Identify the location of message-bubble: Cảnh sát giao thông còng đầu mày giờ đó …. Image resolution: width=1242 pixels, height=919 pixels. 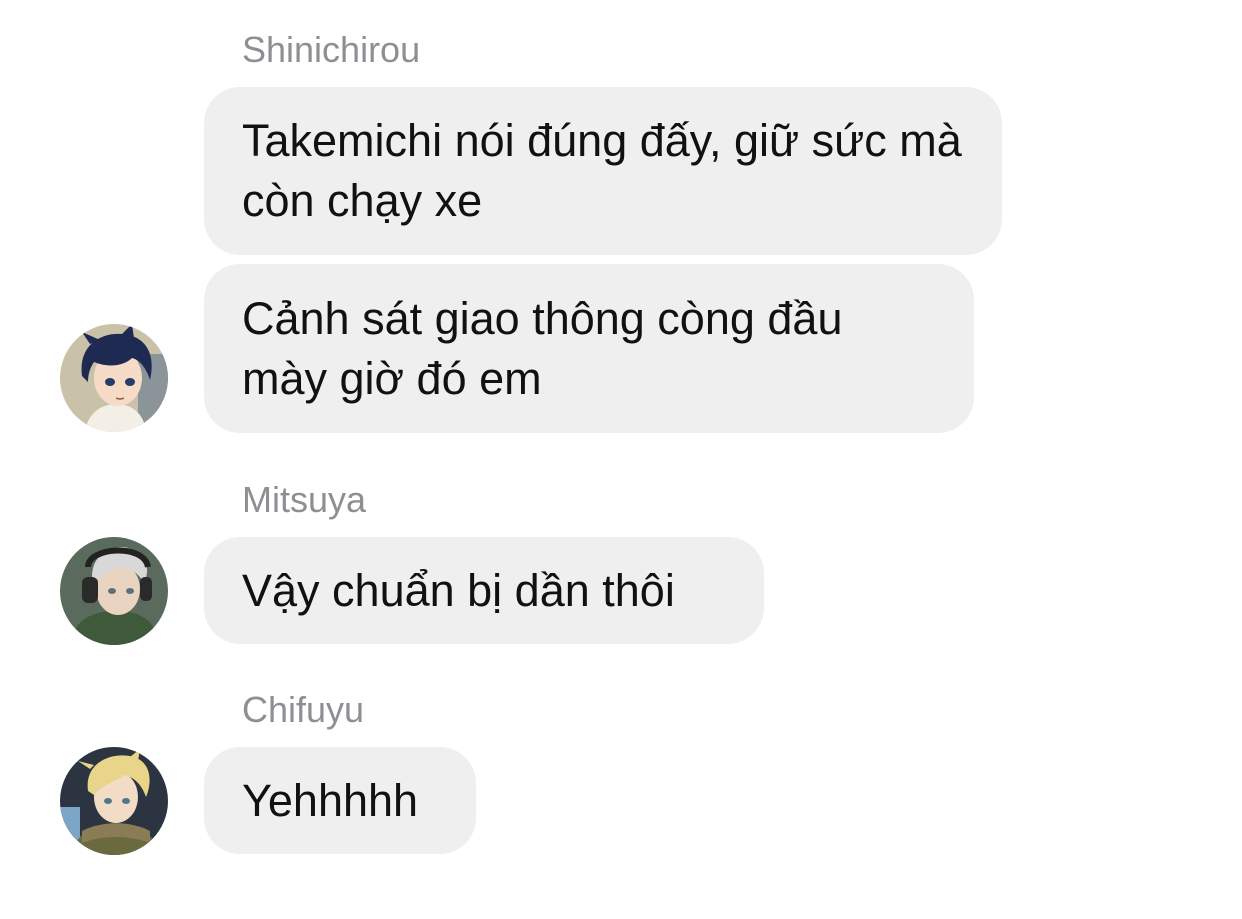
(589, 348).